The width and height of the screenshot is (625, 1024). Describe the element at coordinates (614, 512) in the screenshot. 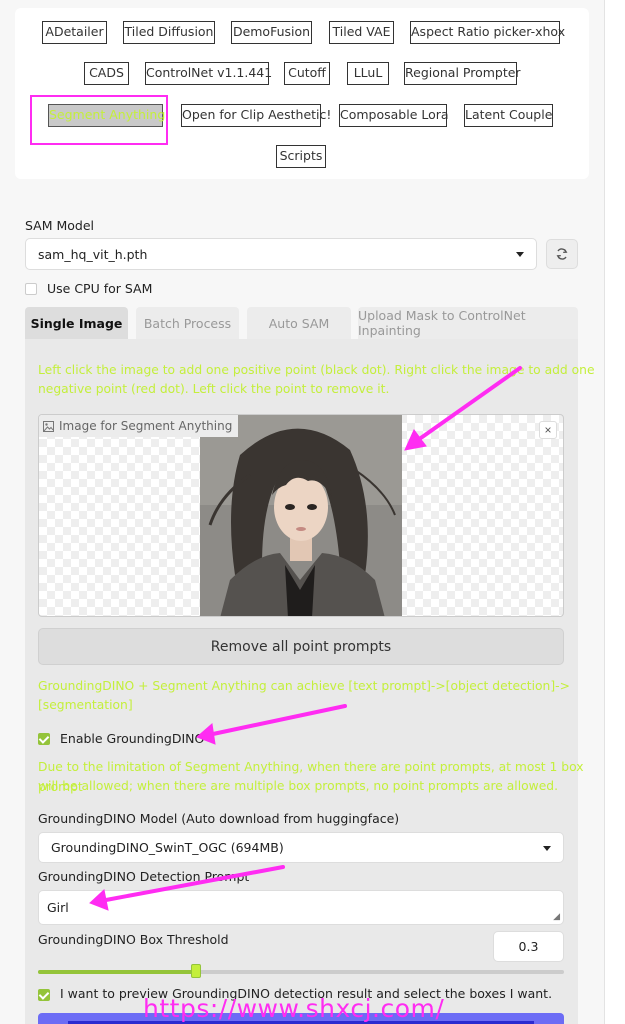

I see `scrollbar-track` at that location.